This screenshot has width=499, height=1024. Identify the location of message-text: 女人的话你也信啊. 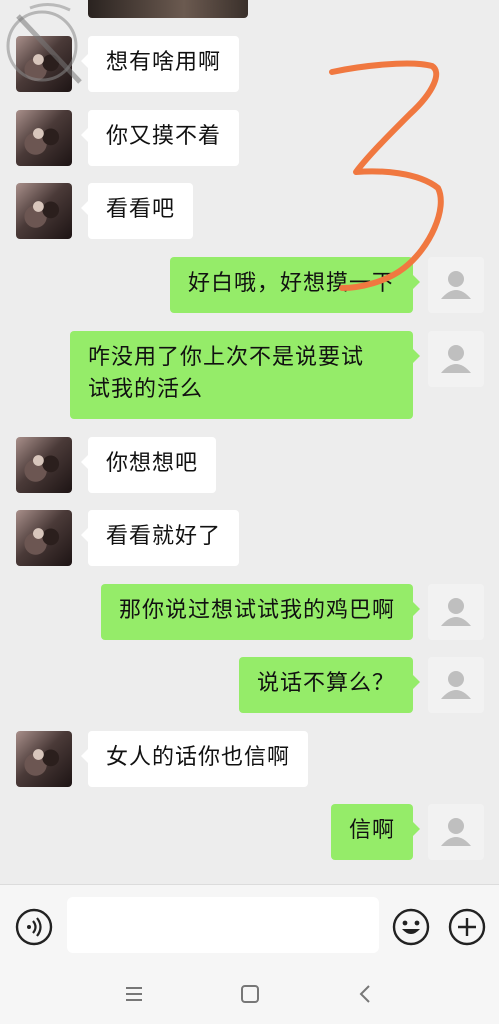
(198, 757).